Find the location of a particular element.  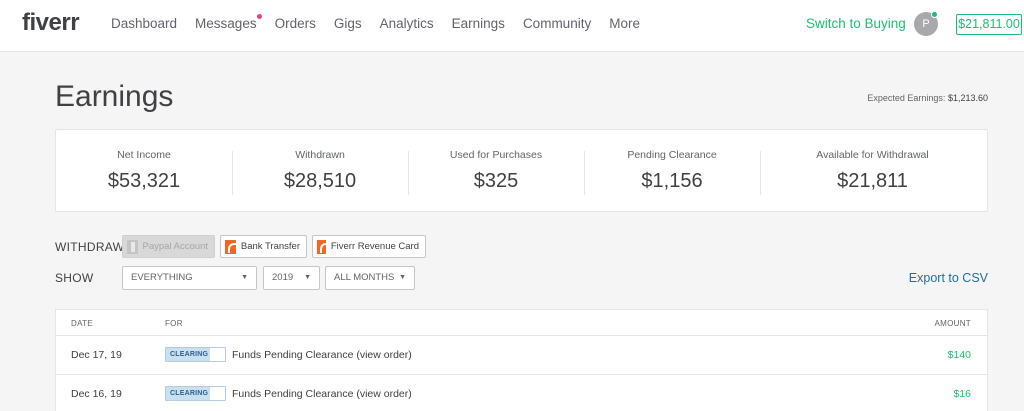

revenue-card-button: Fiverr Revenue Card is located at coordinates (369, 246).